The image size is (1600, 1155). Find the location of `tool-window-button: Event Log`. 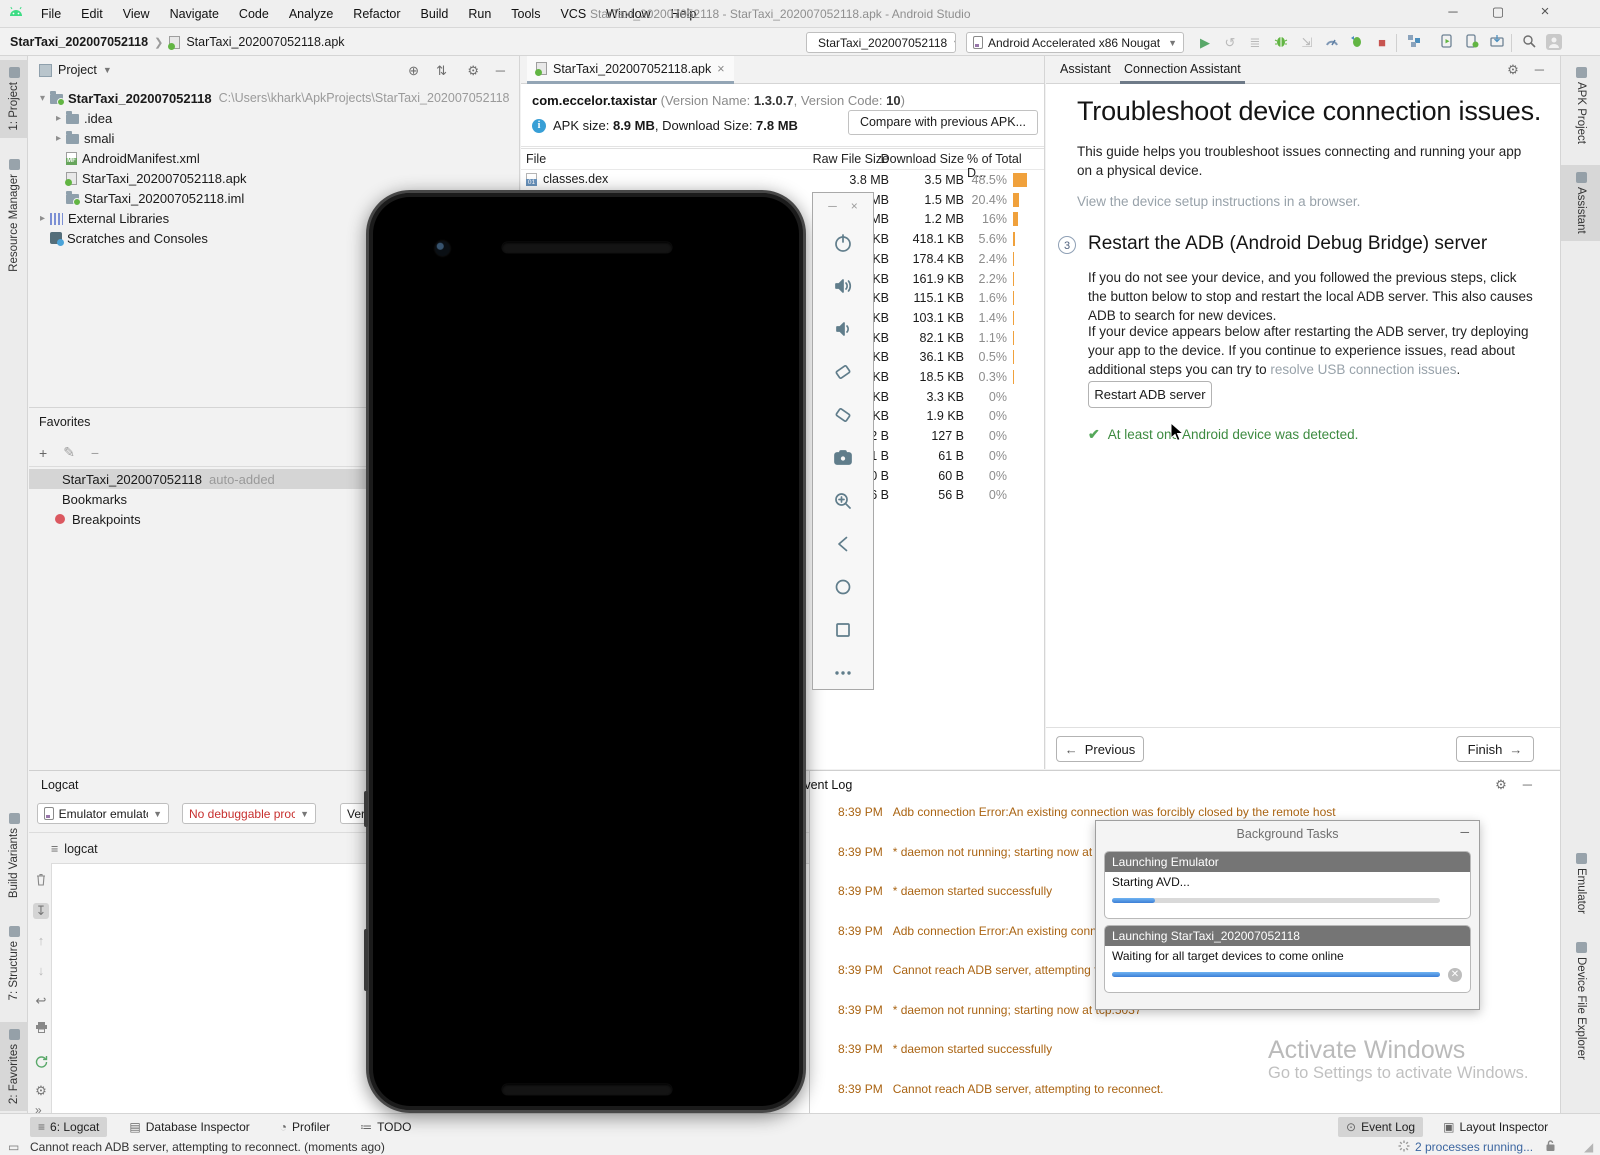

tool-window-button: Event Log is located at coordinates (1381, 1127).